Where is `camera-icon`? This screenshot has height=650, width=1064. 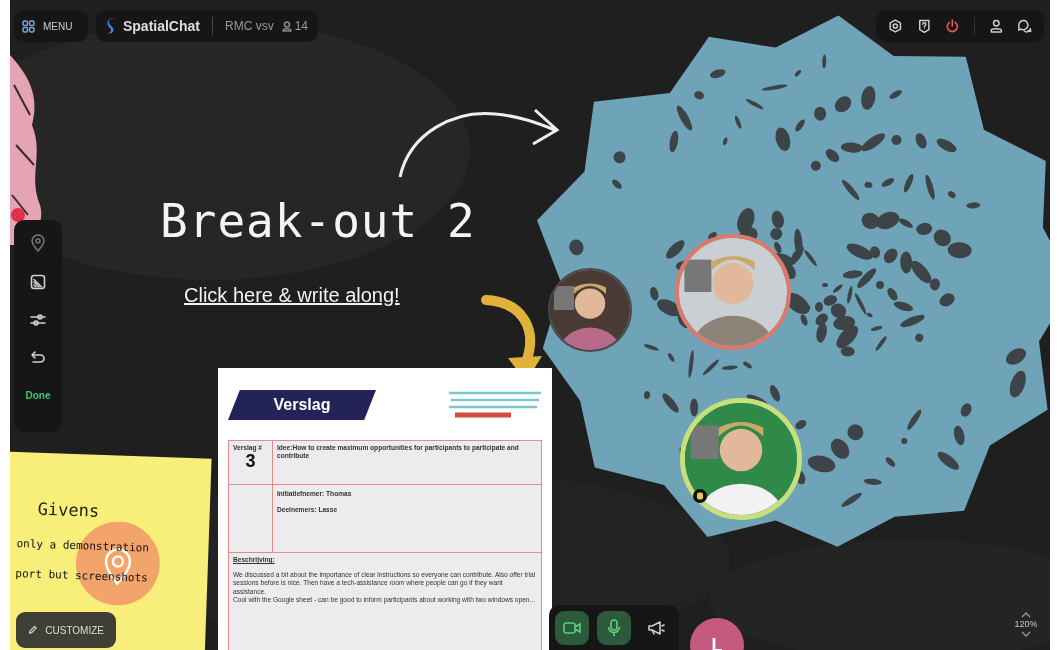
camera-icon is located at coordinates (572, 627).